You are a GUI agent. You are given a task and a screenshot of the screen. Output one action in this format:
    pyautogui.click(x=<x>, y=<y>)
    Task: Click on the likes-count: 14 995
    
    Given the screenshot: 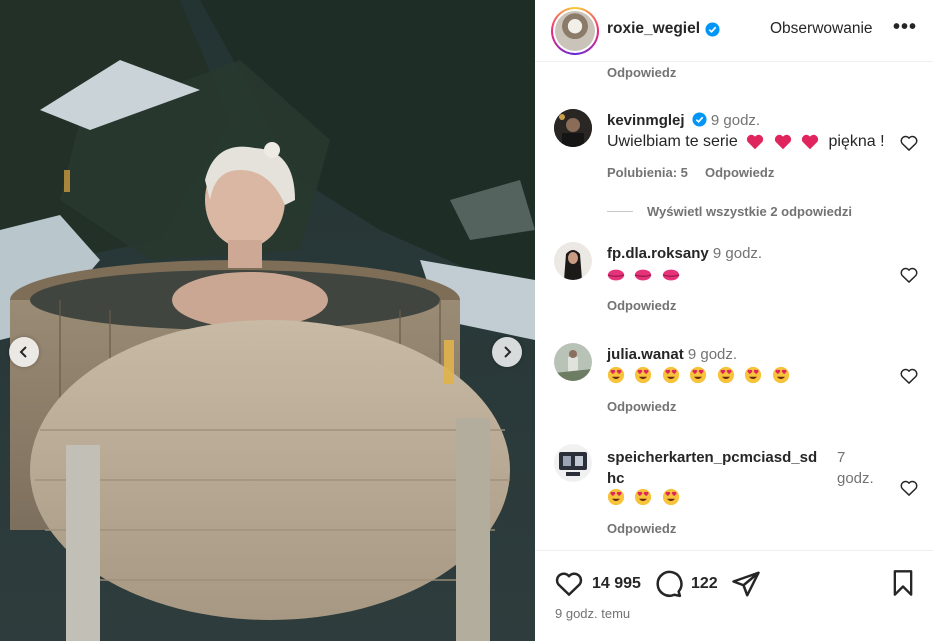 What is the action you would take?
    pyautogui.click(x=616, y=583)
    